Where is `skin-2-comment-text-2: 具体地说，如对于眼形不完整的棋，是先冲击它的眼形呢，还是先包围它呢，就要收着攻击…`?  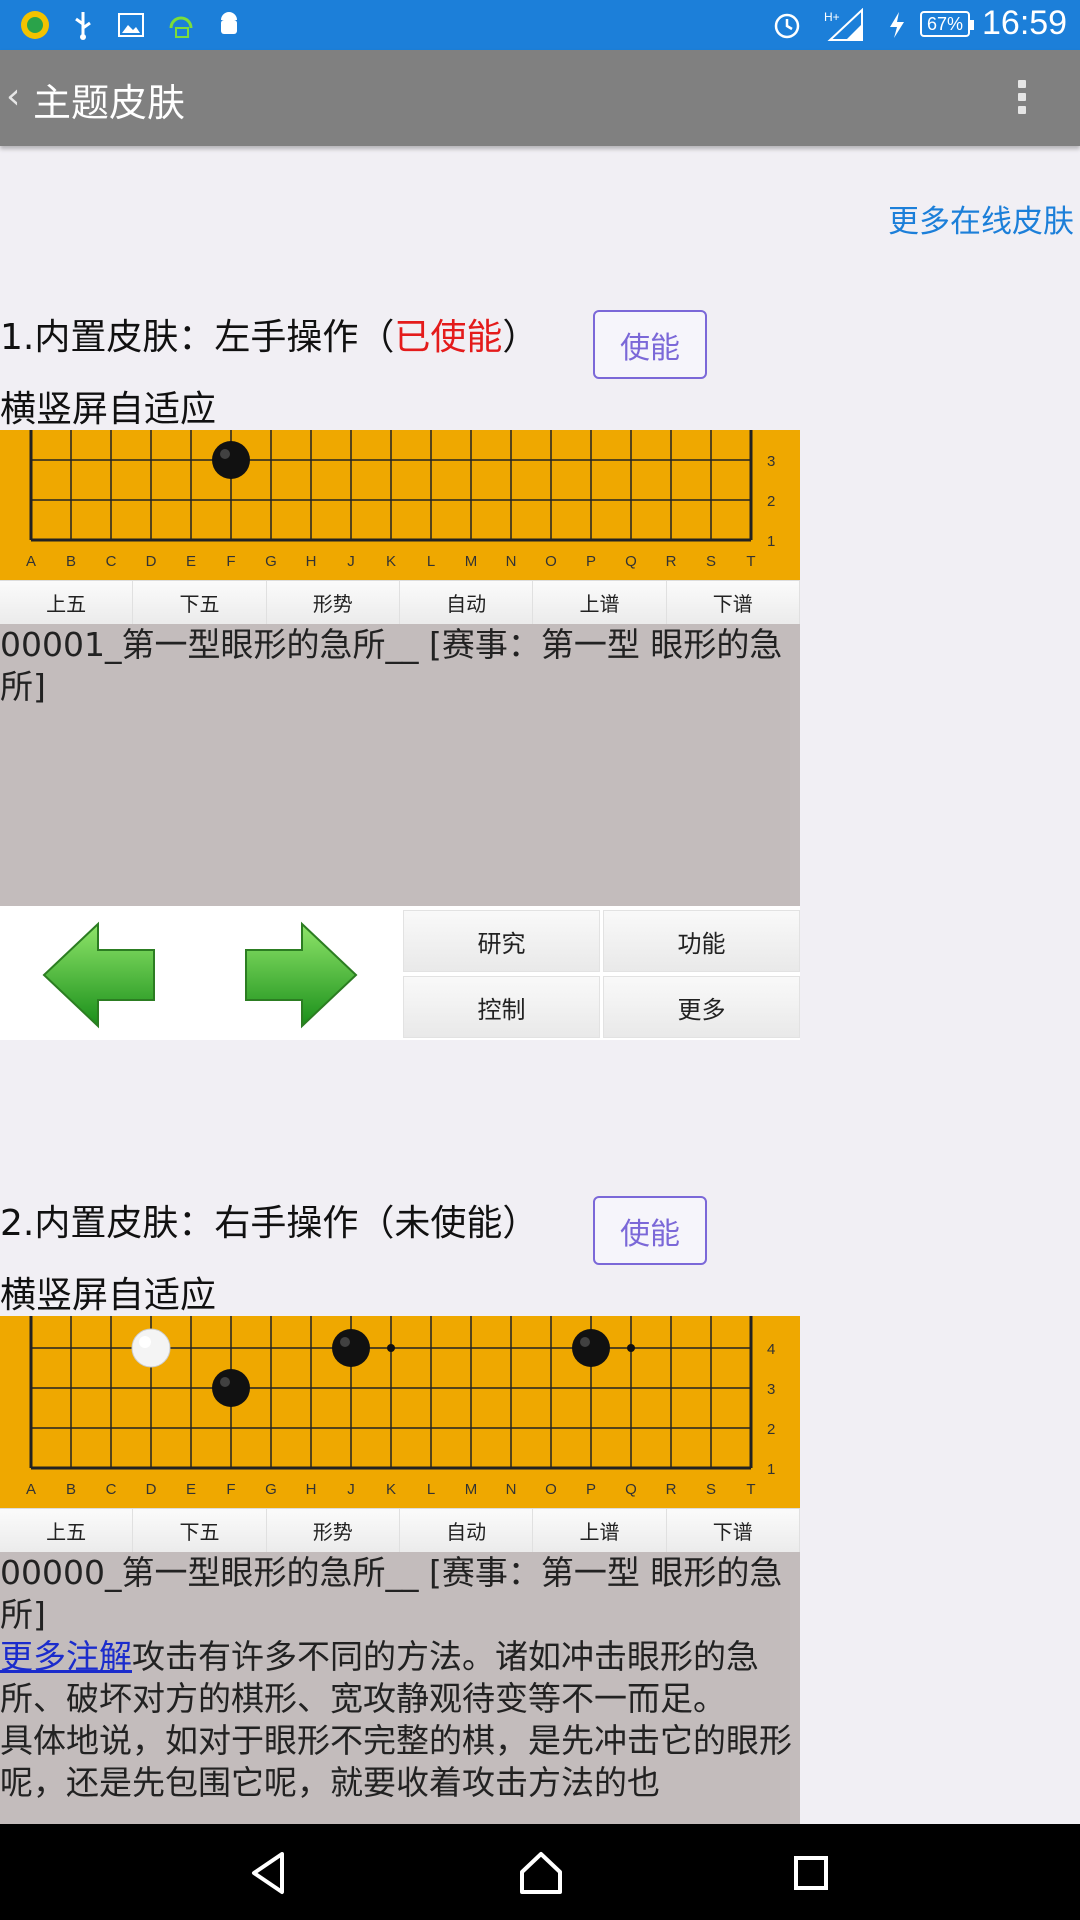
skin-2-comment-text-2: 具体地说，如对于眼形不完整的棋，是先冲击它的眼形呢，还是先包围它呢，就要收着攻击… is located at coordinates (396, 1761).